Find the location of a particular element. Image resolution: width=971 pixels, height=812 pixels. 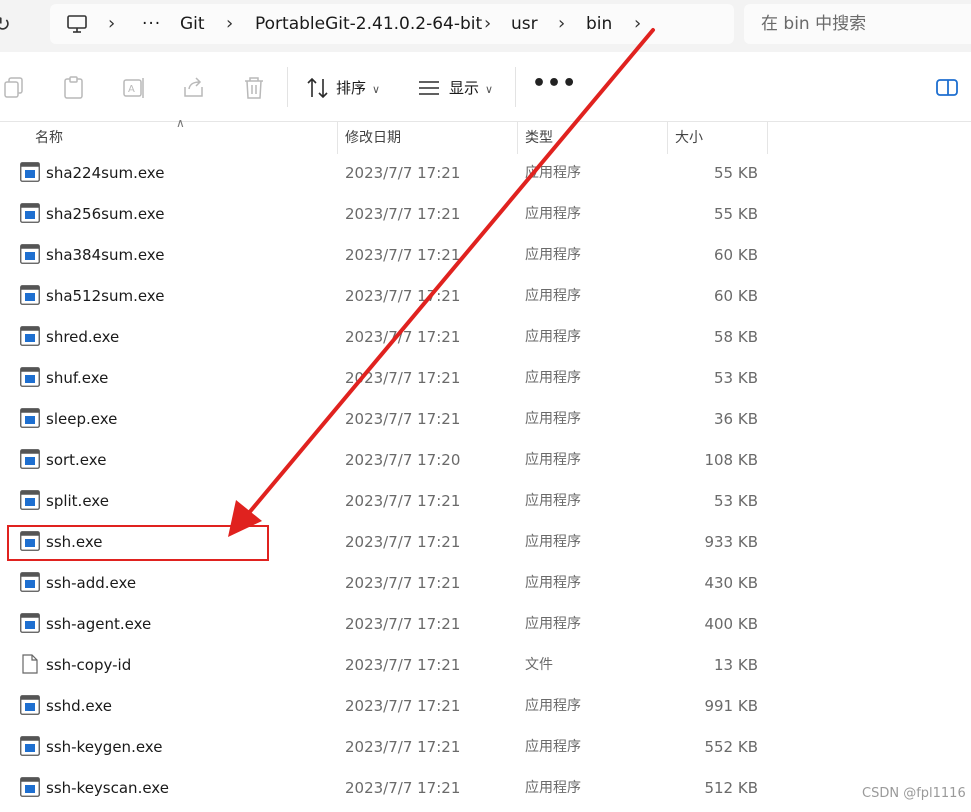

sort-button: 排序 ∨ is located at coordinates (358, 88).